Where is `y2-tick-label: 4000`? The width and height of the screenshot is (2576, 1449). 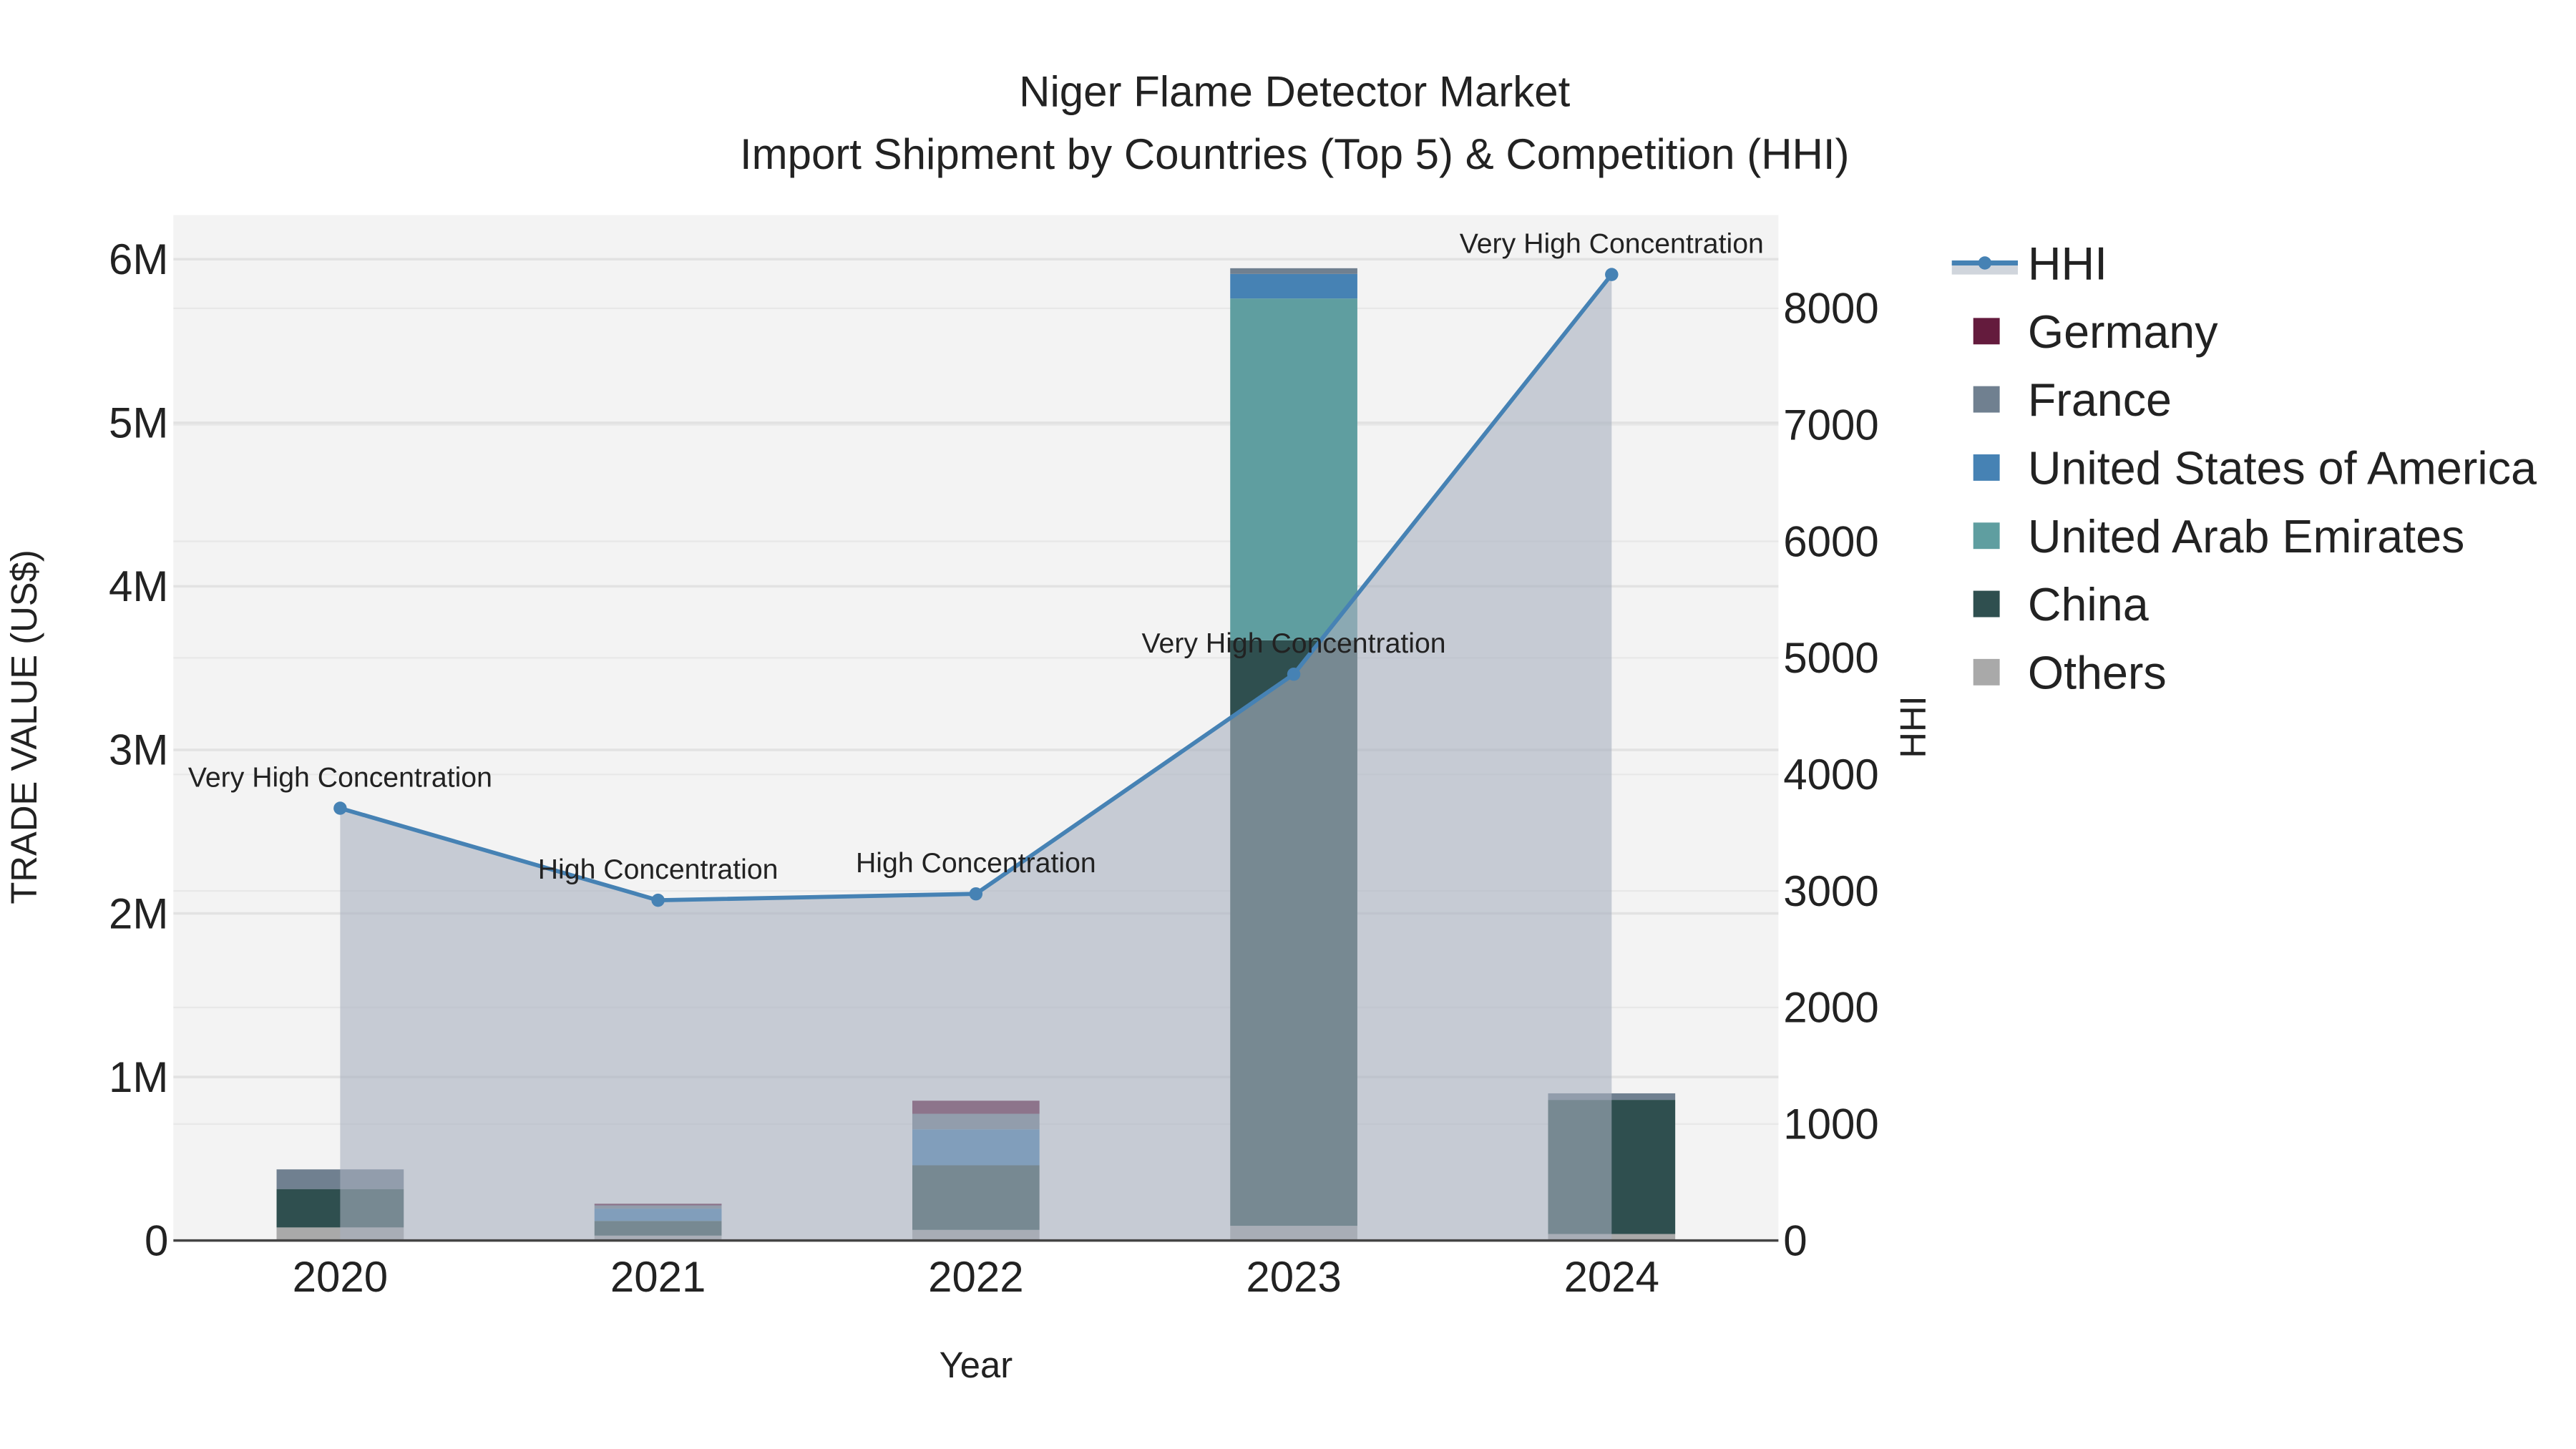
y2-tick-label: 4000 is located at coordinates (1830, 775).